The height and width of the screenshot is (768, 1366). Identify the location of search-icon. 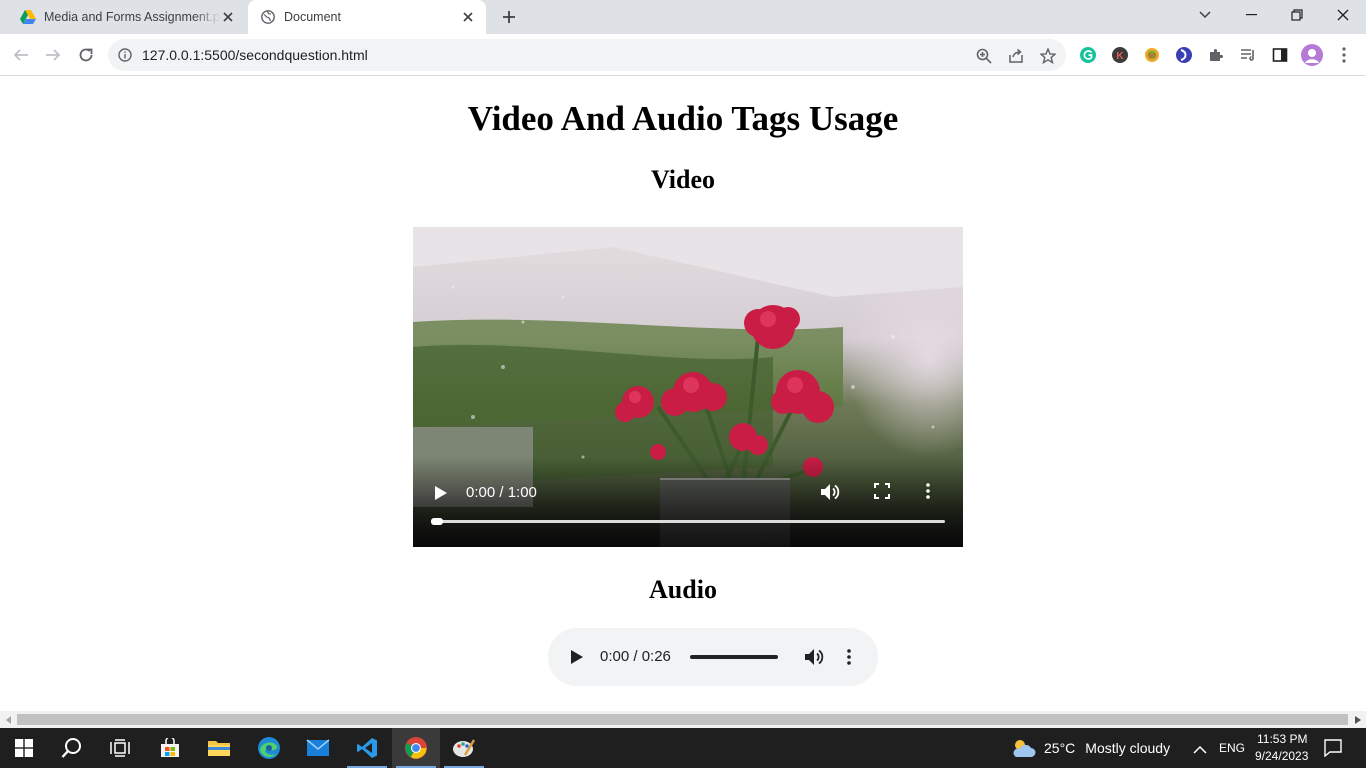
(72, 748).